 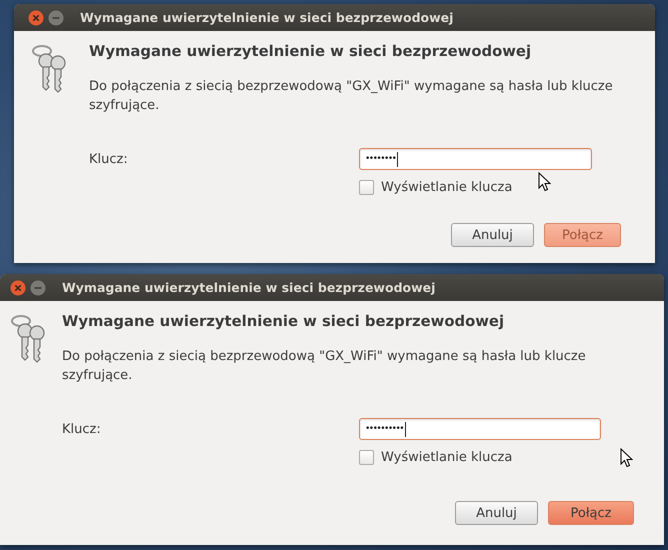 I want to click on password-field: ••••••••••, so click(x=480, y=429).